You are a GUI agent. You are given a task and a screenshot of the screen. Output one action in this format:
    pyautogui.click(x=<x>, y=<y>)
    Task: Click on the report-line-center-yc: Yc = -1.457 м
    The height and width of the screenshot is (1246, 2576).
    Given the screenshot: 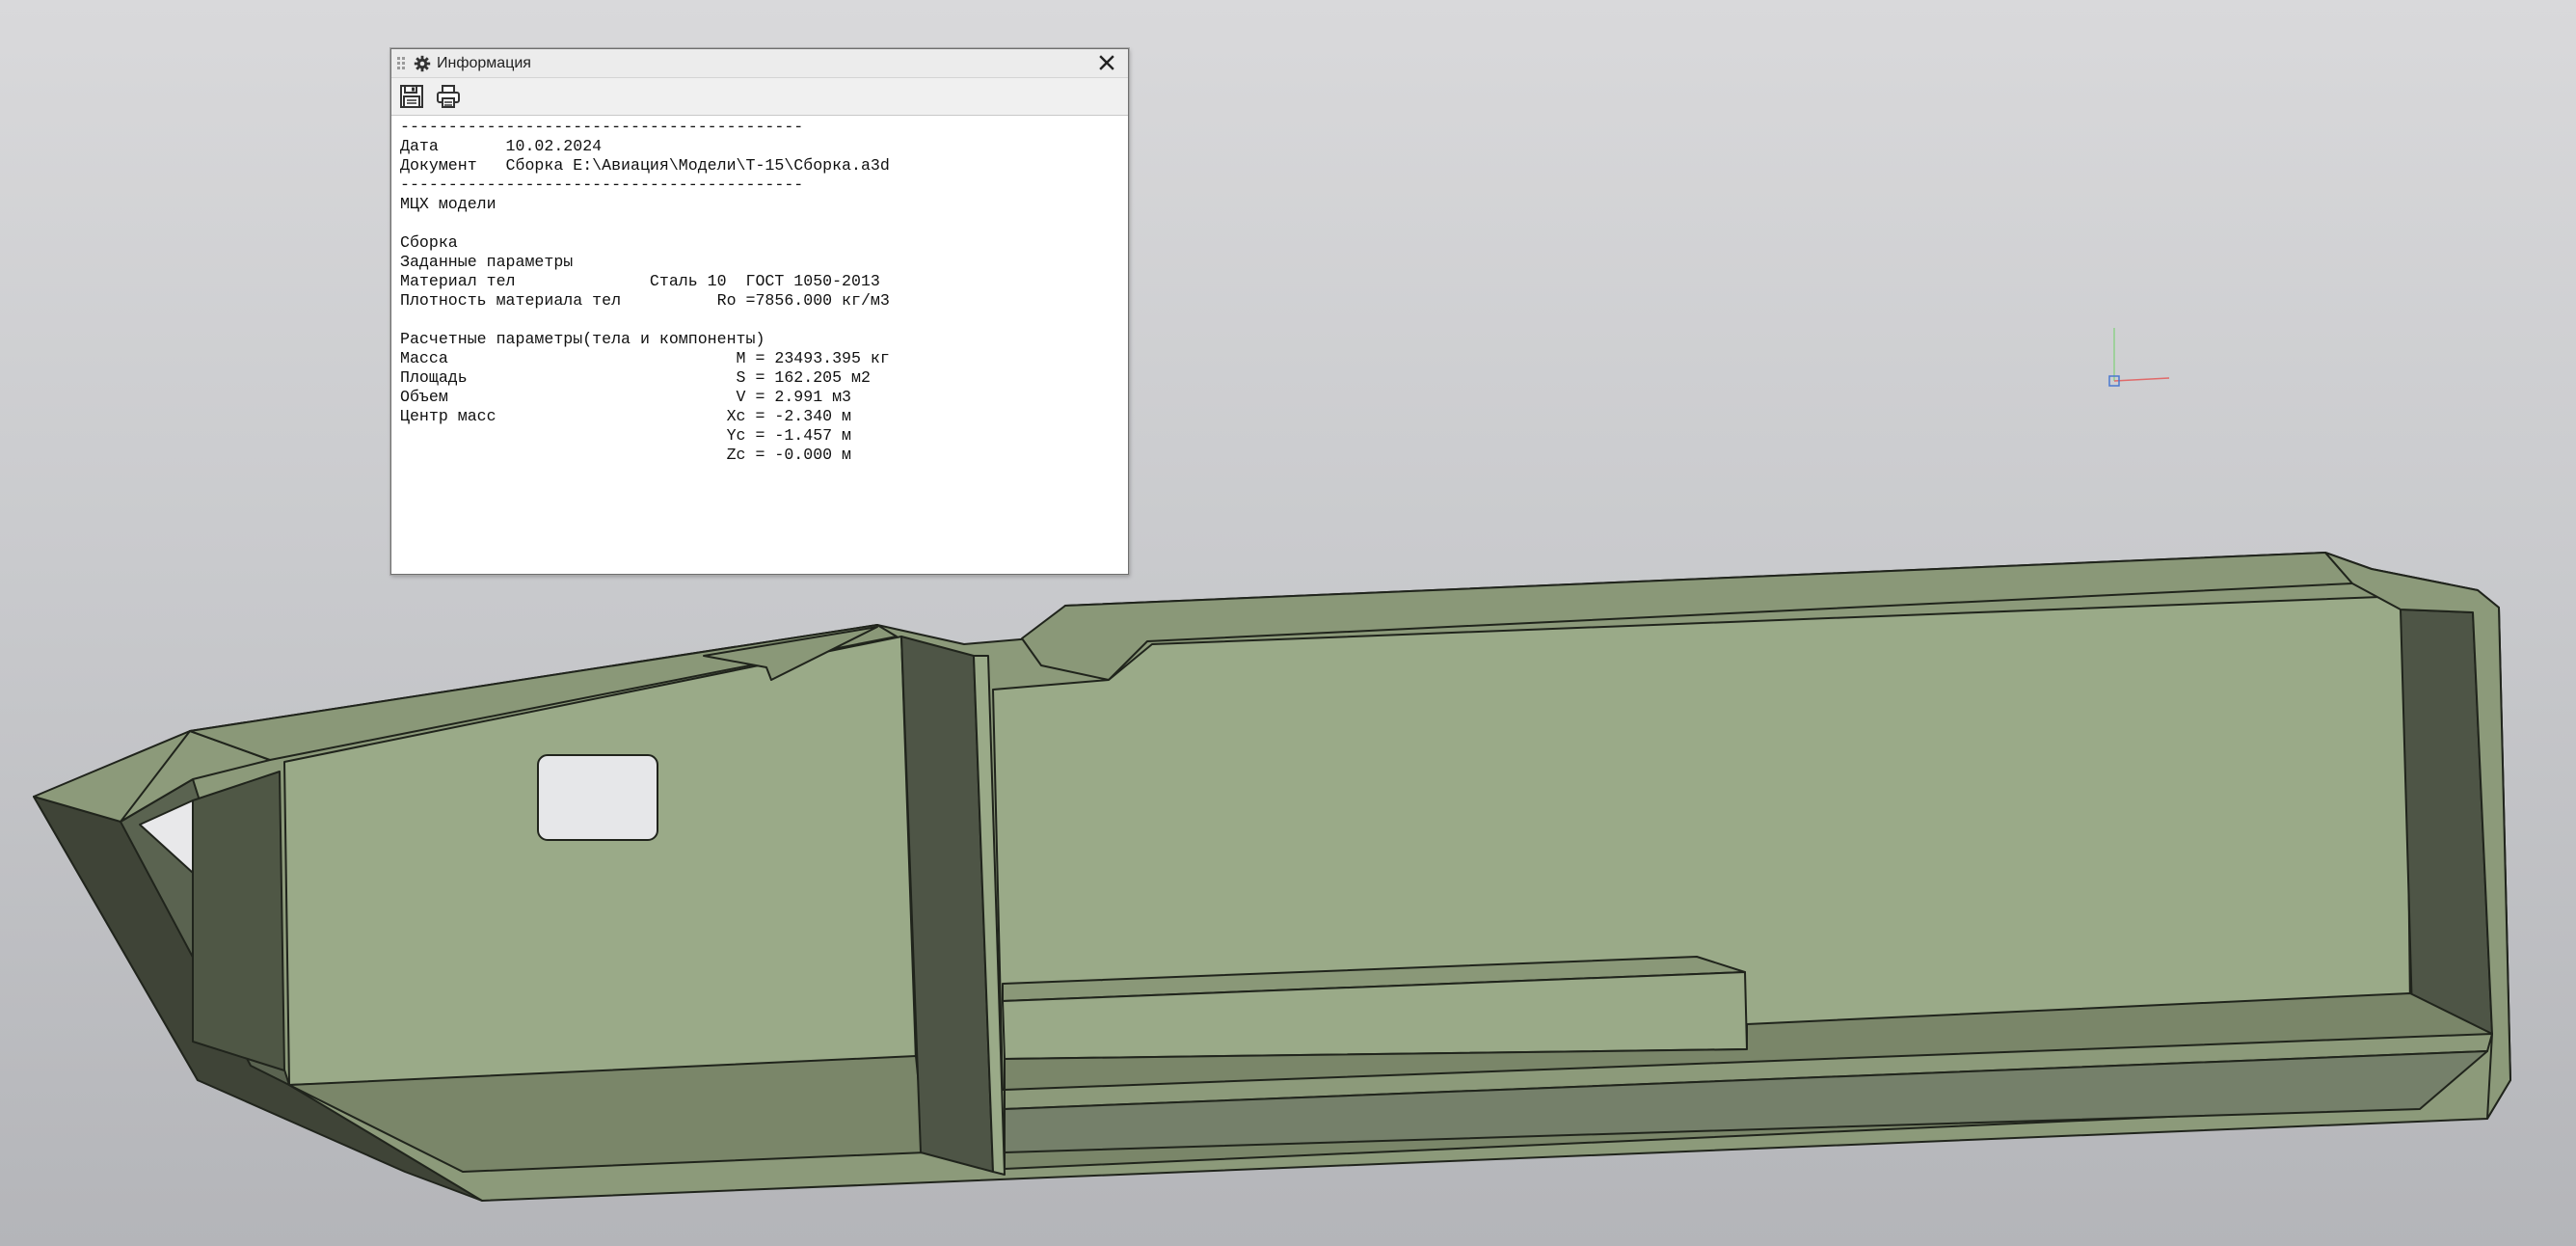 What is the action you would take?
    pyautogui.click(x=626, y=436)
    